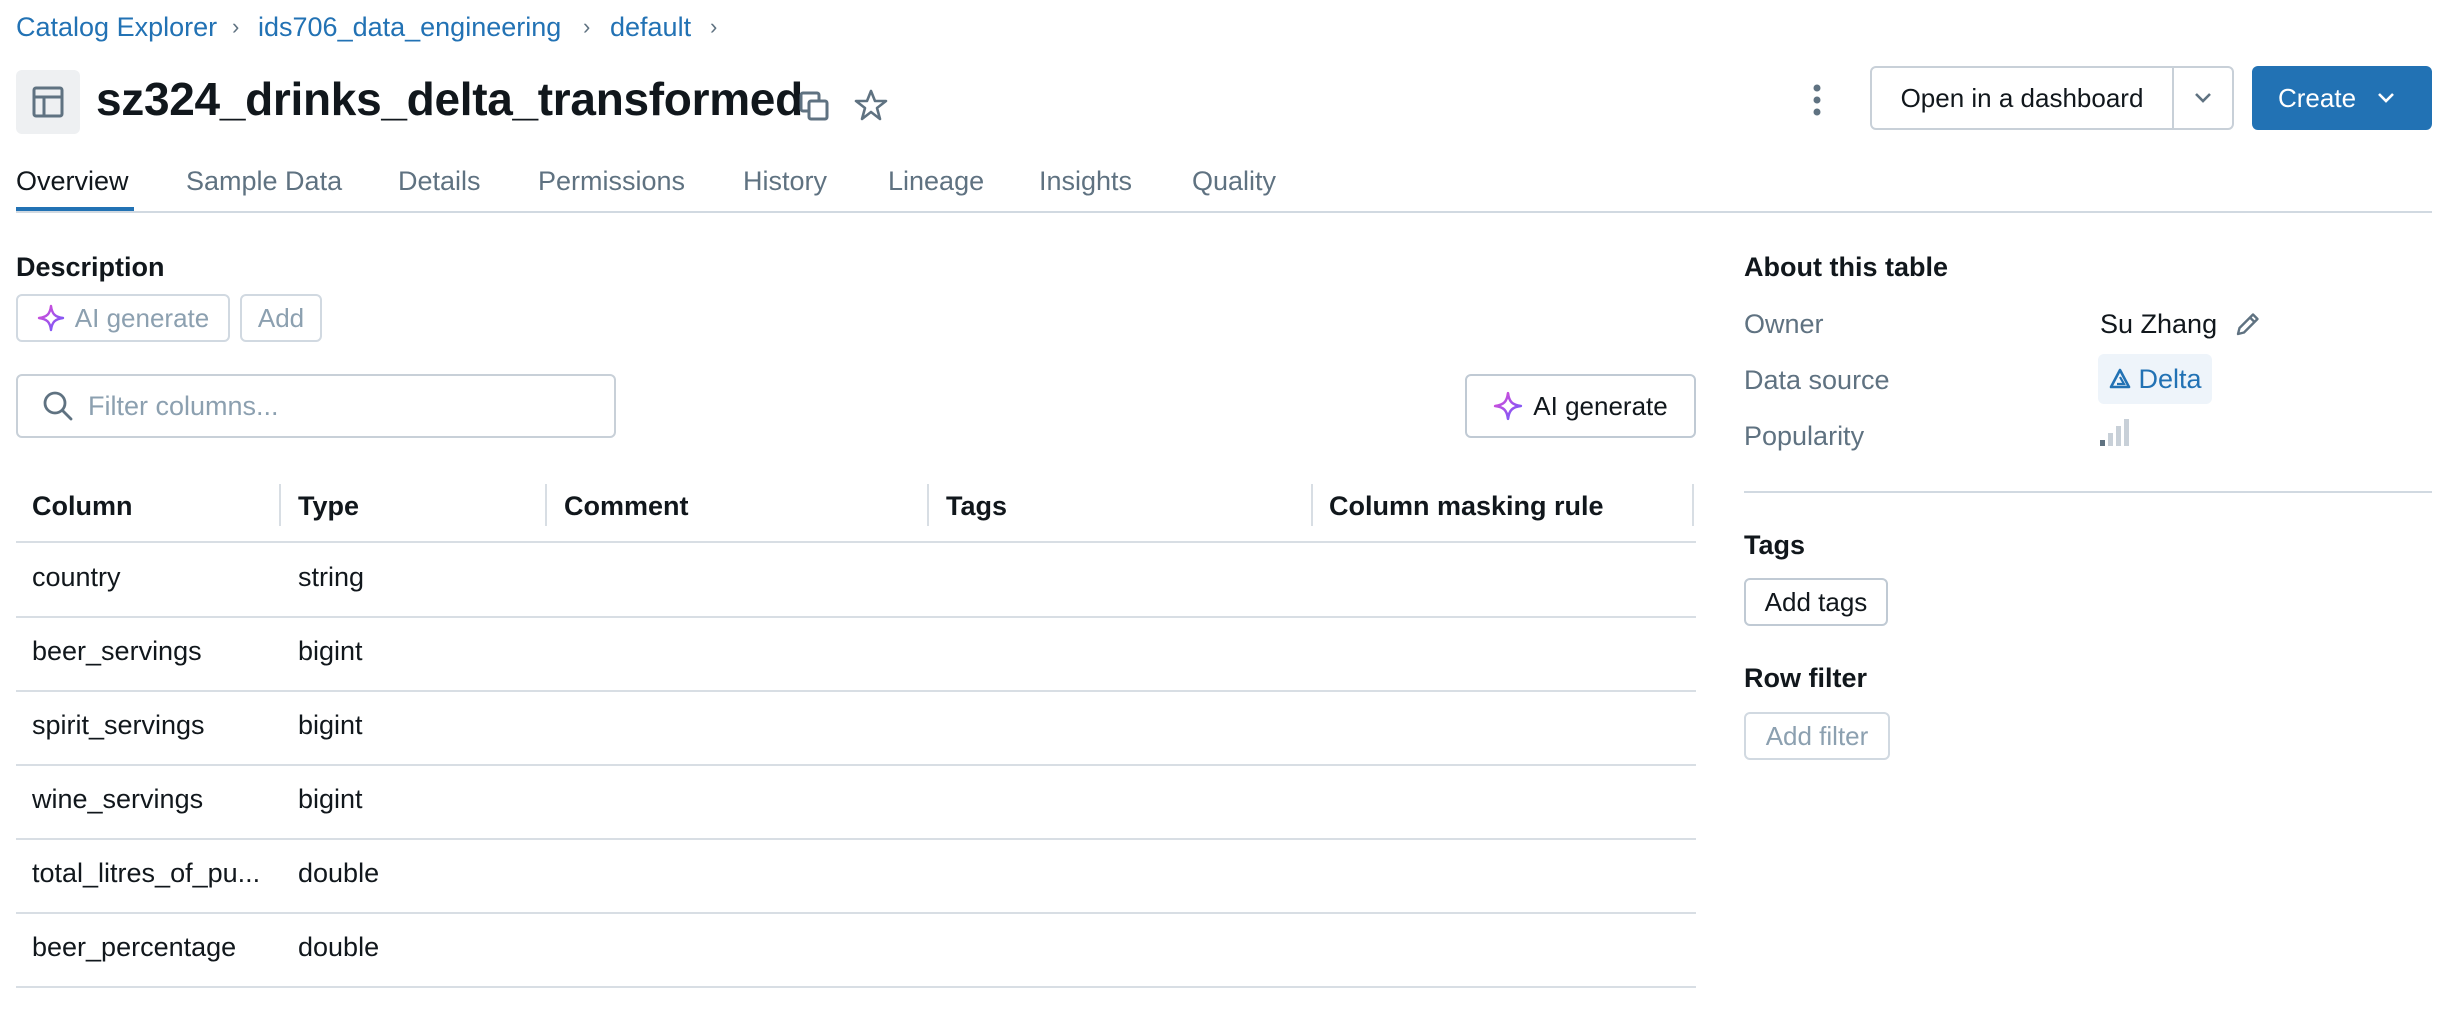 The width and height of the screenshot is (2448, 1010). I want to click on data-source-value: Delta, so click(2170, 378).